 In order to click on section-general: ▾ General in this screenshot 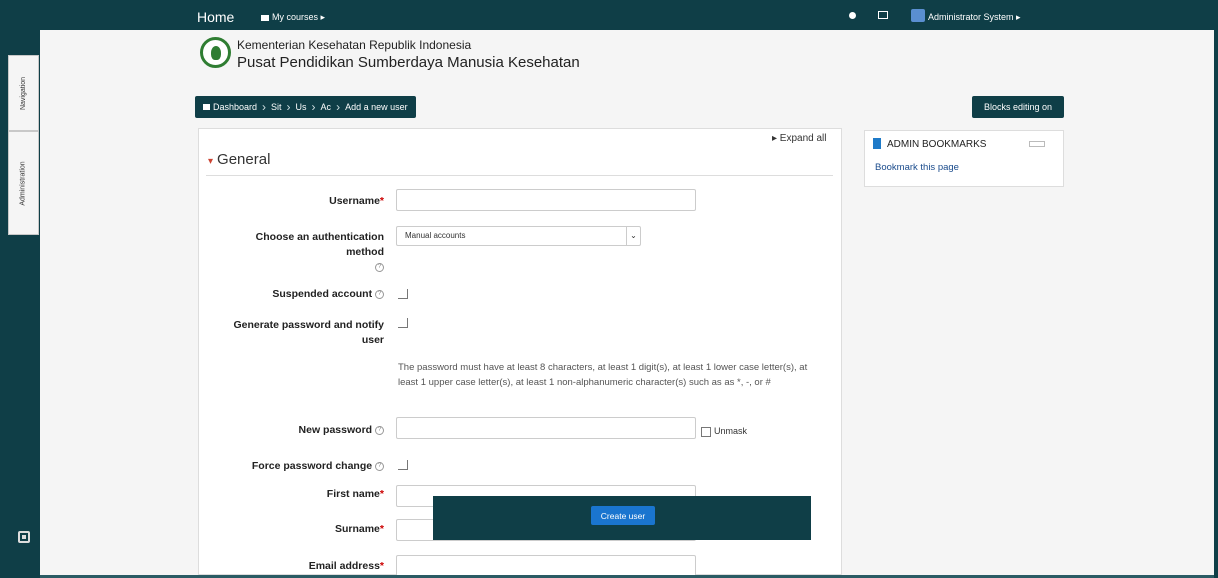, I will do `click(239, 159)`.